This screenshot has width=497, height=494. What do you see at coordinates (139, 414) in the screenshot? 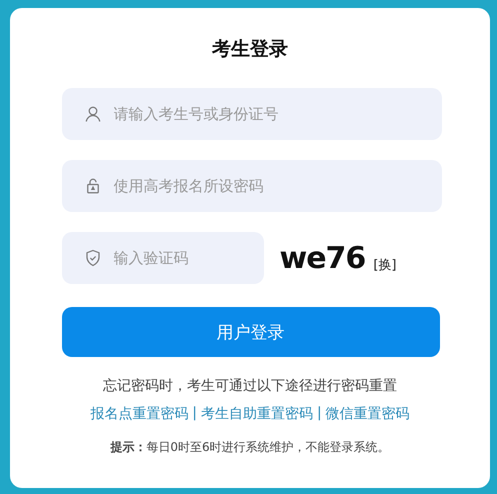
I see `reset-link: 报名点重置密码` at bounding box center [139, 414].